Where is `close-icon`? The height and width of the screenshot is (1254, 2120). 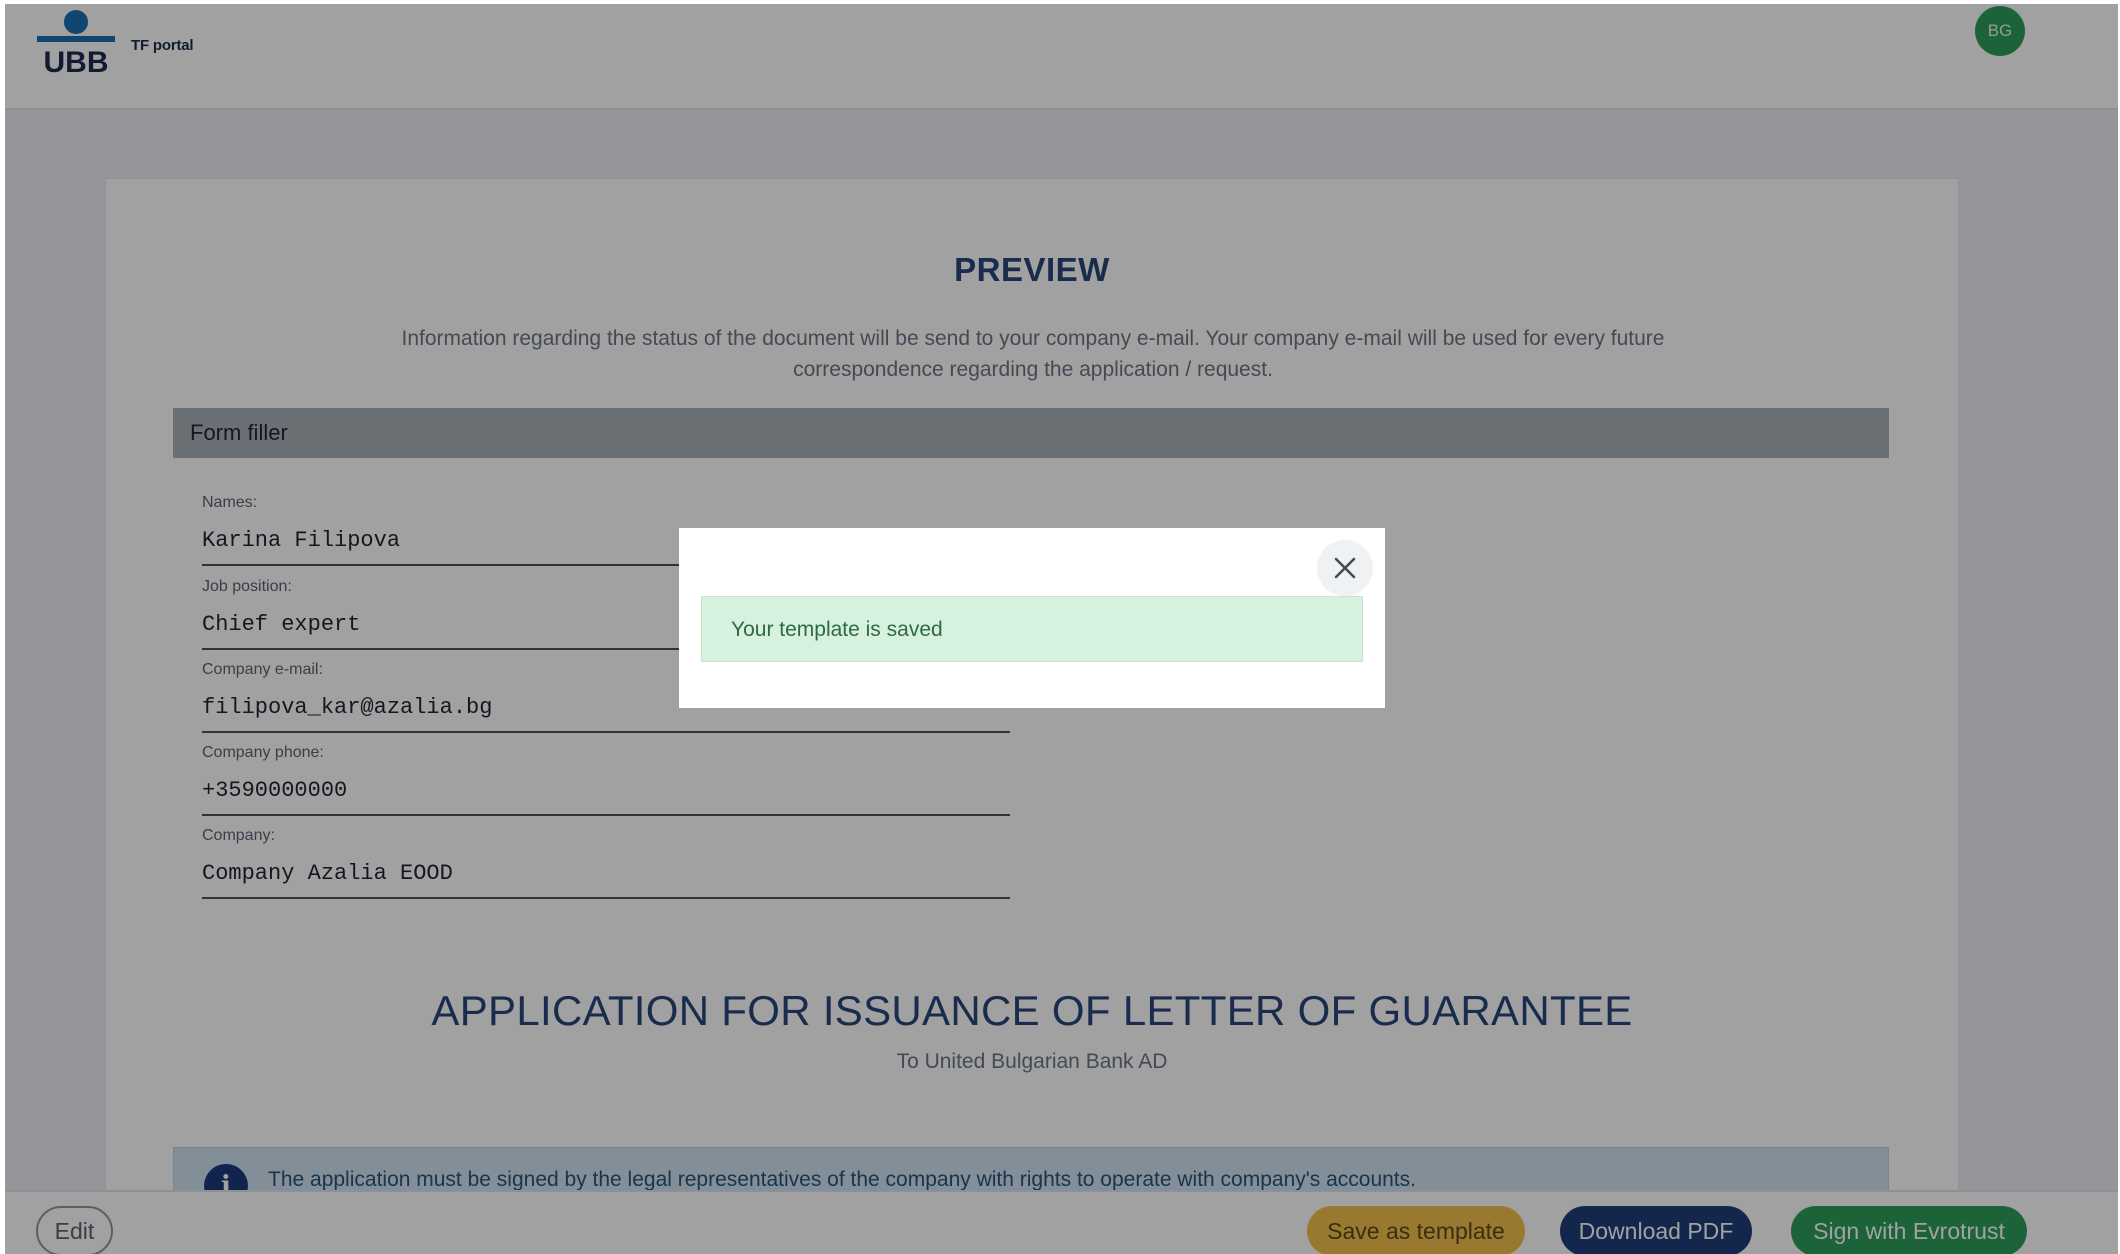 close-icon is located at coordinates (1345, 568).